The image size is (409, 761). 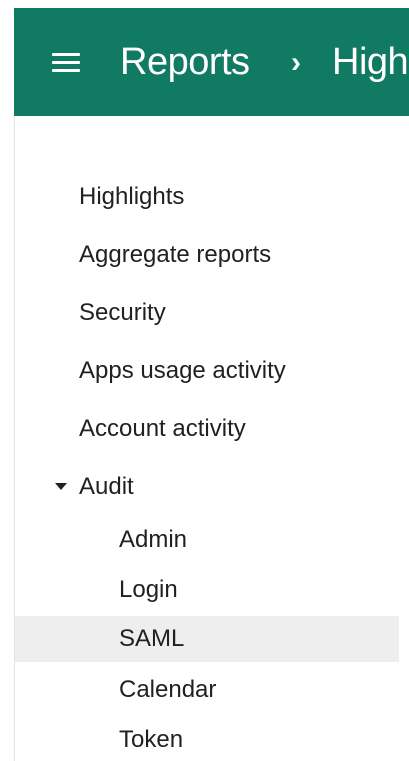 I want to click on sidebar-subitem-calendar: Calendar, so click(x=207, y=690).